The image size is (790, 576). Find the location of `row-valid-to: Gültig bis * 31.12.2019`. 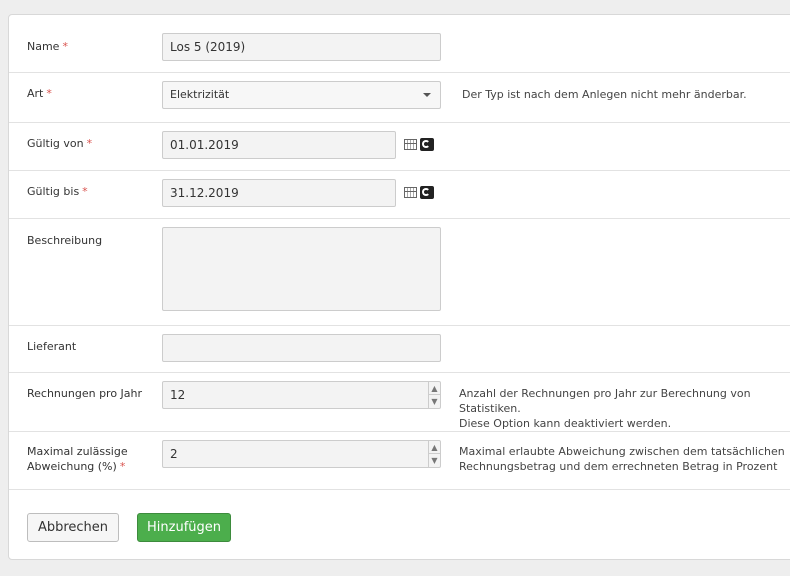

row-valid-to: Gültig bis * 31.12.2019 is located at coordinates (399, 194).